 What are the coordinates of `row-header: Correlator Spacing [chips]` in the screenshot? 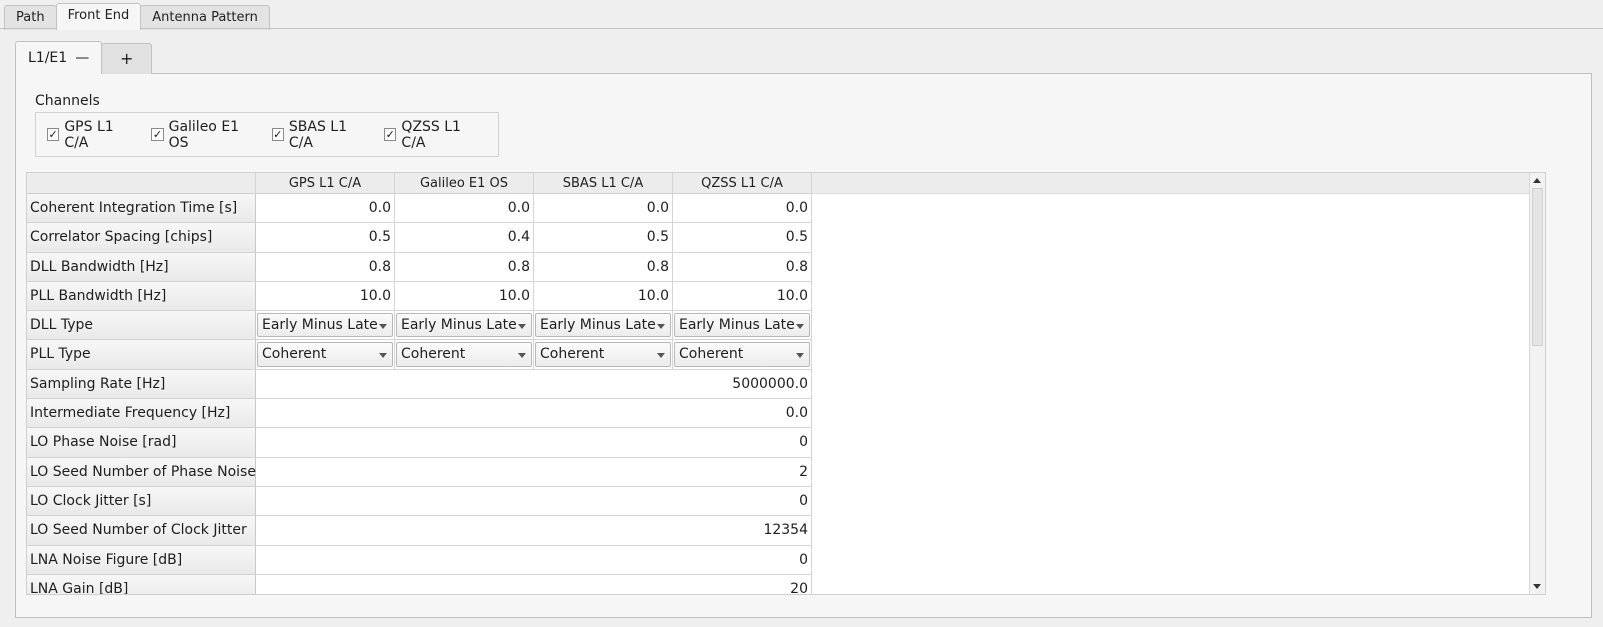 It's located at (141, 238).